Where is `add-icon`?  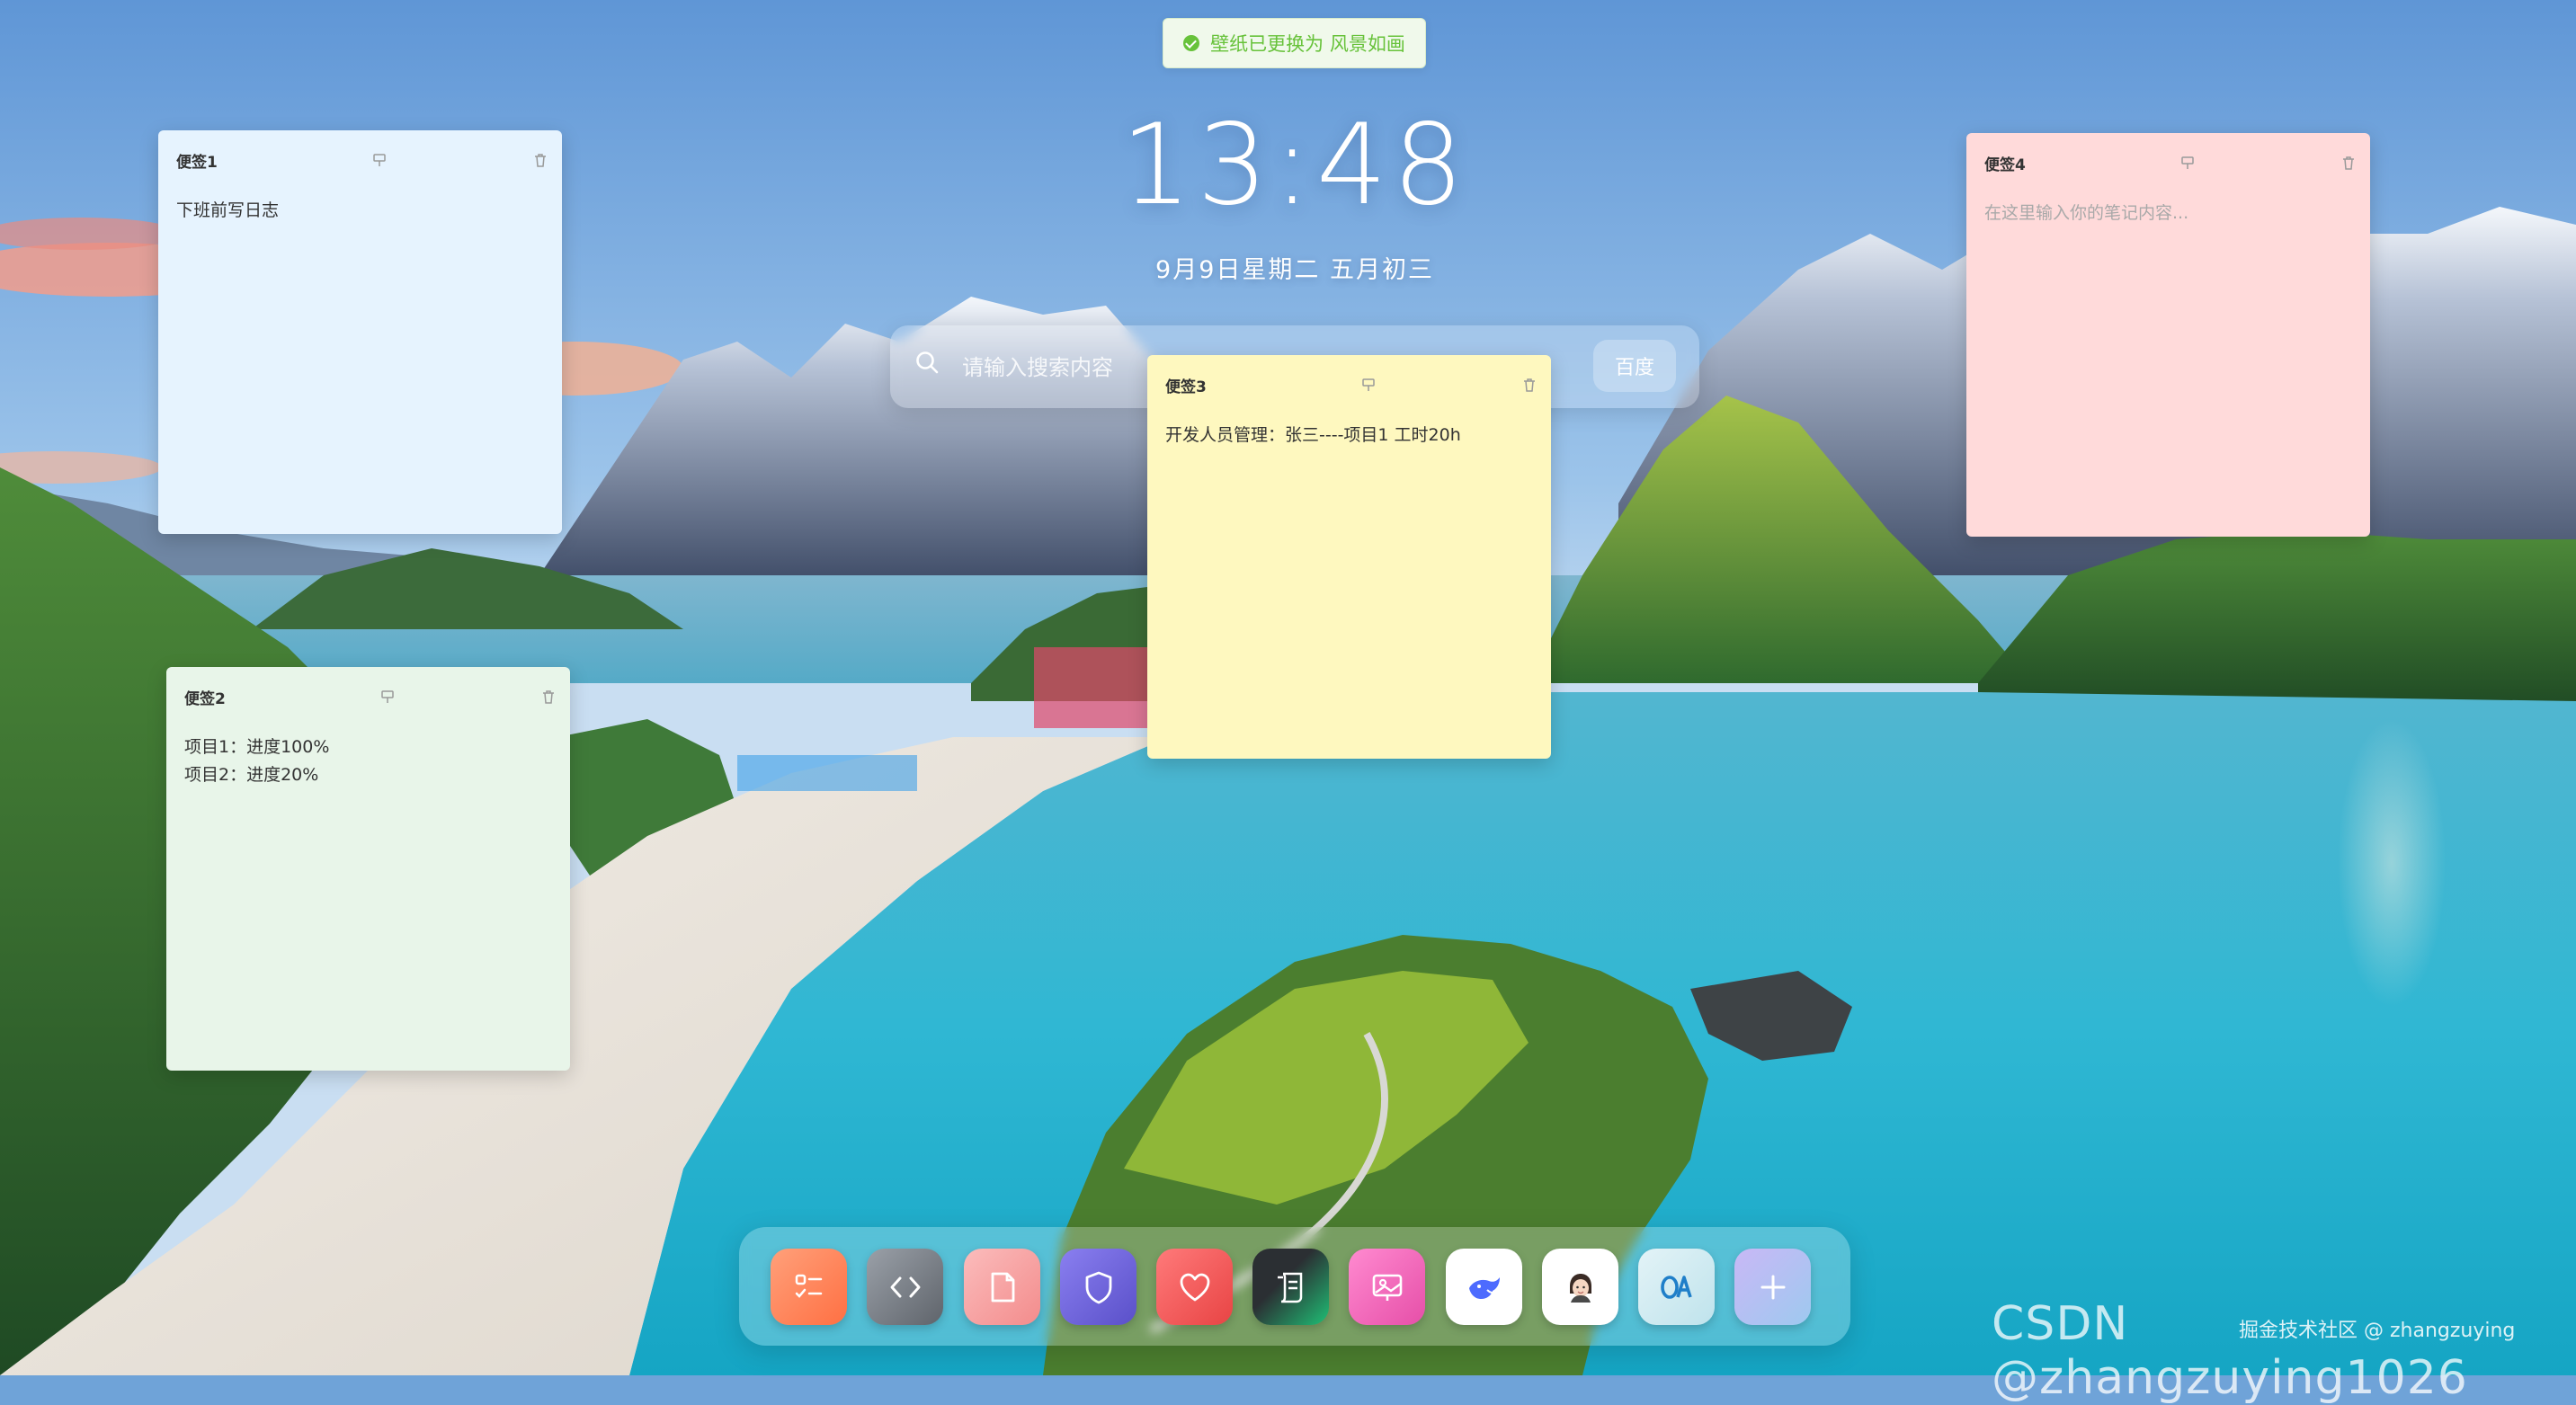 add-icon is located at coordinates (1773, 1287).